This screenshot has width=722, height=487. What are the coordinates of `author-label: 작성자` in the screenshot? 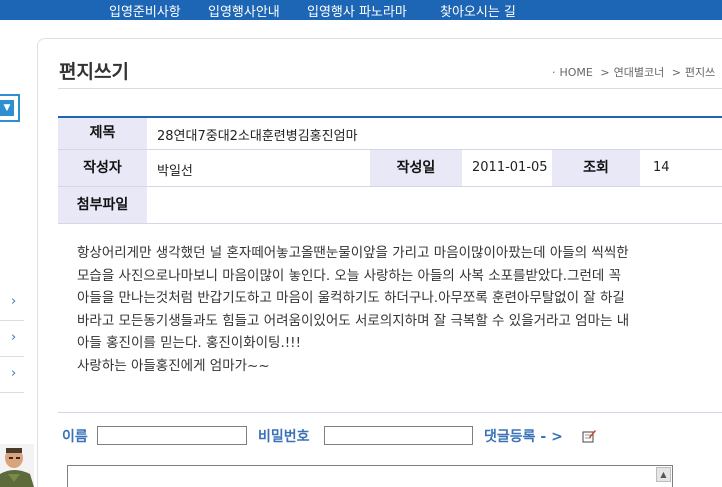 It's located at (102, 168).